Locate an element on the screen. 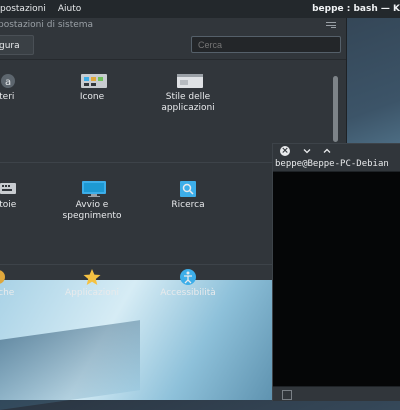  settings-item-label: iche is located at coordinates (7, 293).